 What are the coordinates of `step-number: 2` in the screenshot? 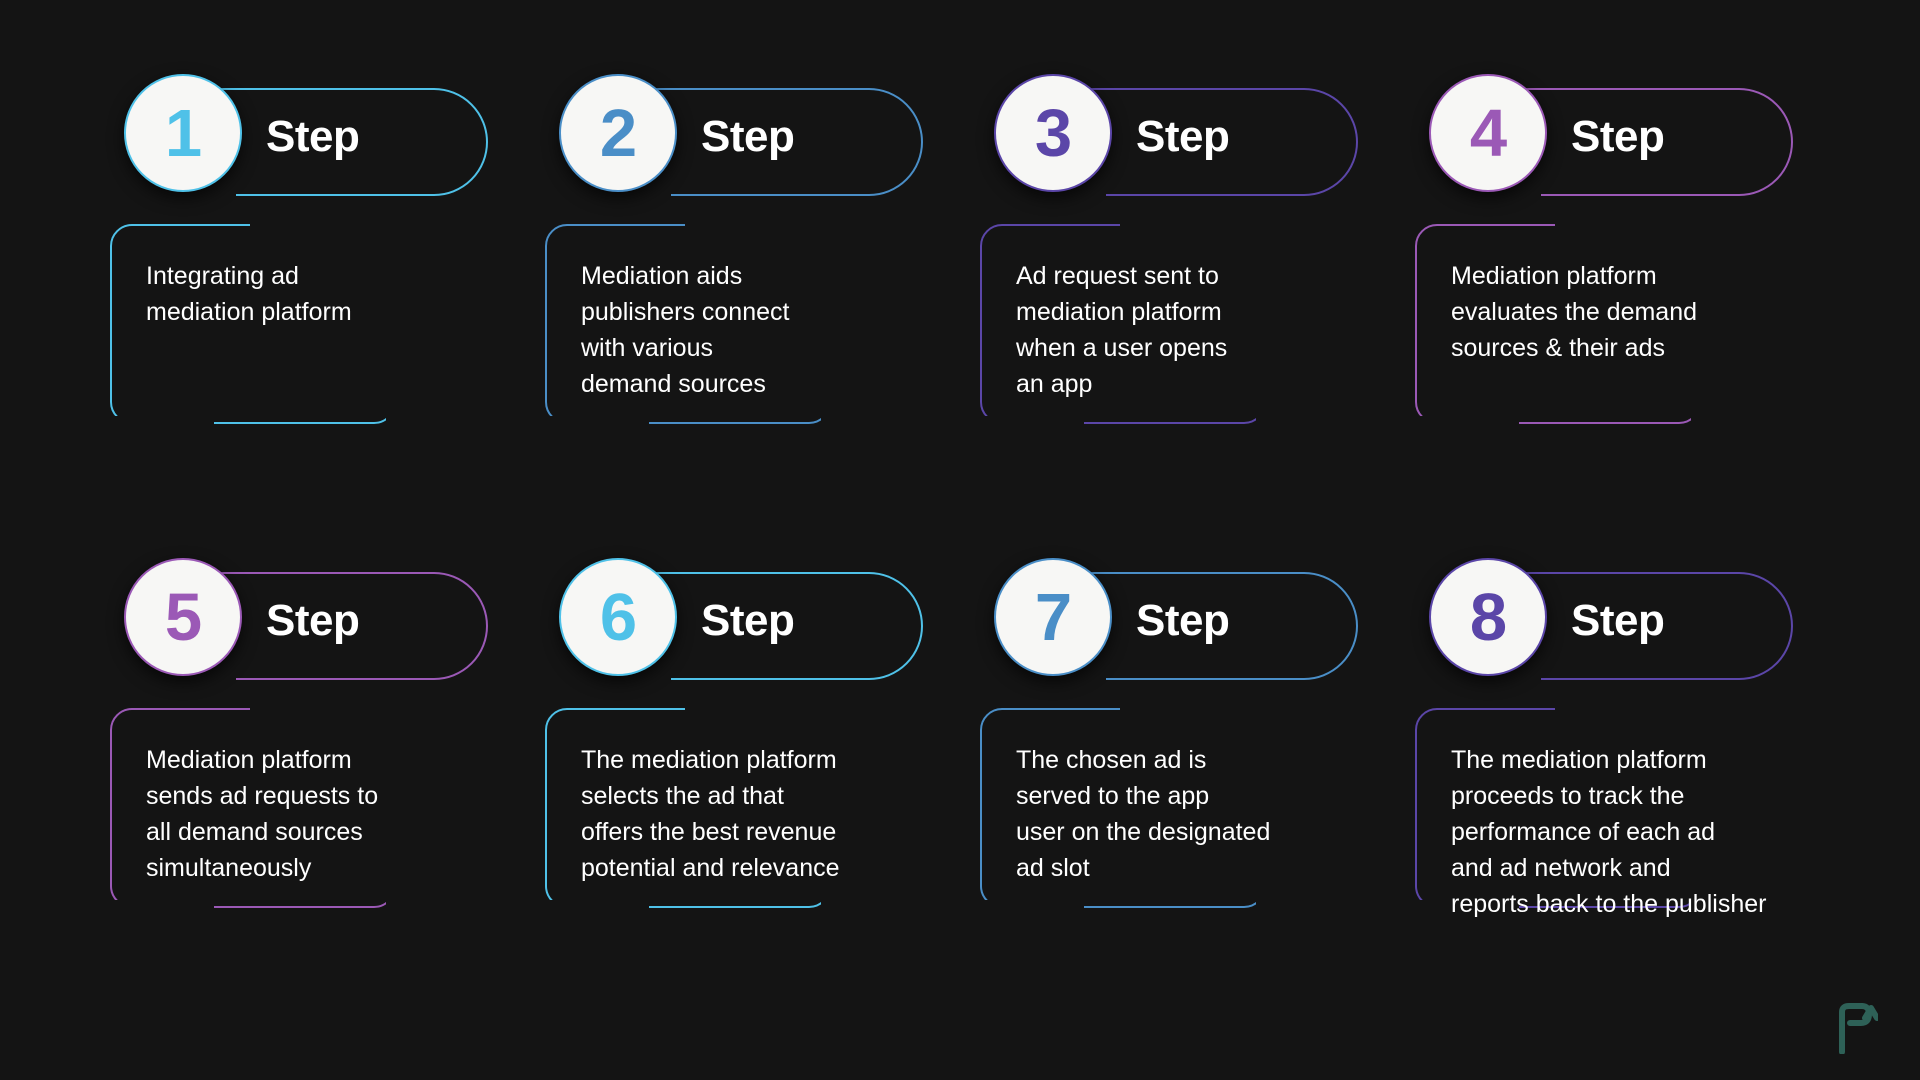 It's located at (618, 133).